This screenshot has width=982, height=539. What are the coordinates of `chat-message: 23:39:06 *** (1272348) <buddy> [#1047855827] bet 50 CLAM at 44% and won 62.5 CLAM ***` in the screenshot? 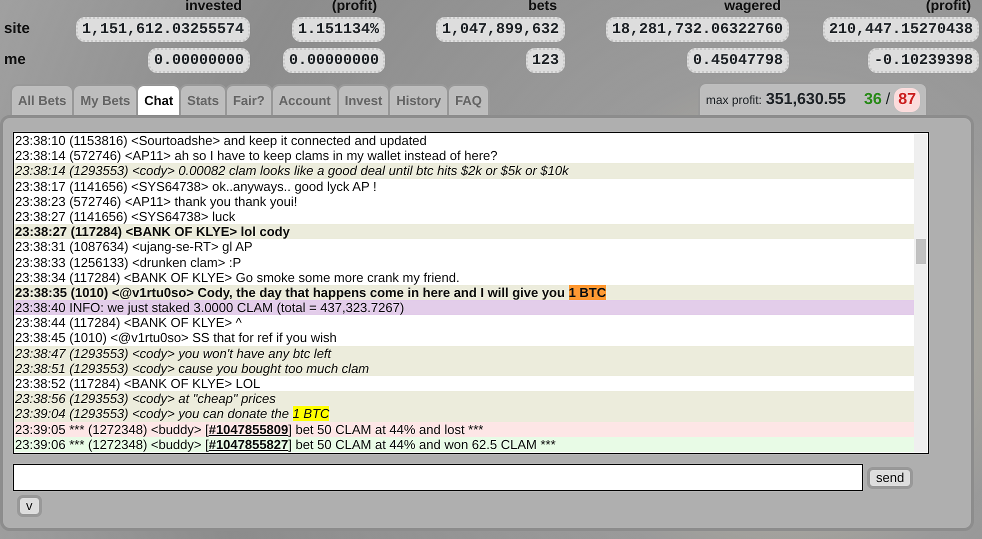 It's located at (464, 444).